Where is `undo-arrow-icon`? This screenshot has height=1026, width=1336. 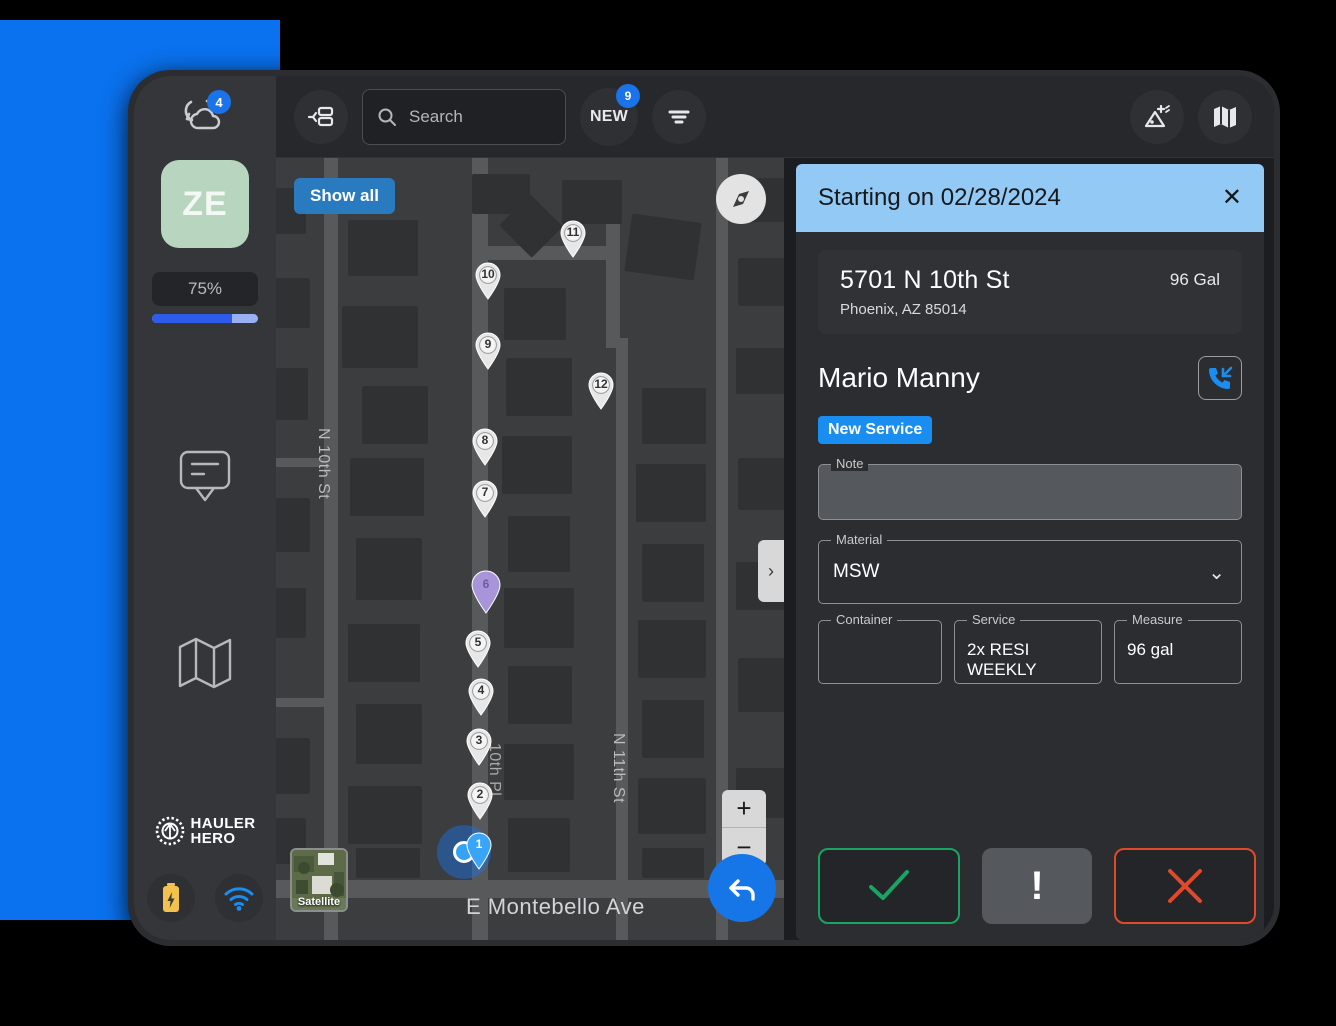
undo-arrow-icon is located at coordinates (742, 888).